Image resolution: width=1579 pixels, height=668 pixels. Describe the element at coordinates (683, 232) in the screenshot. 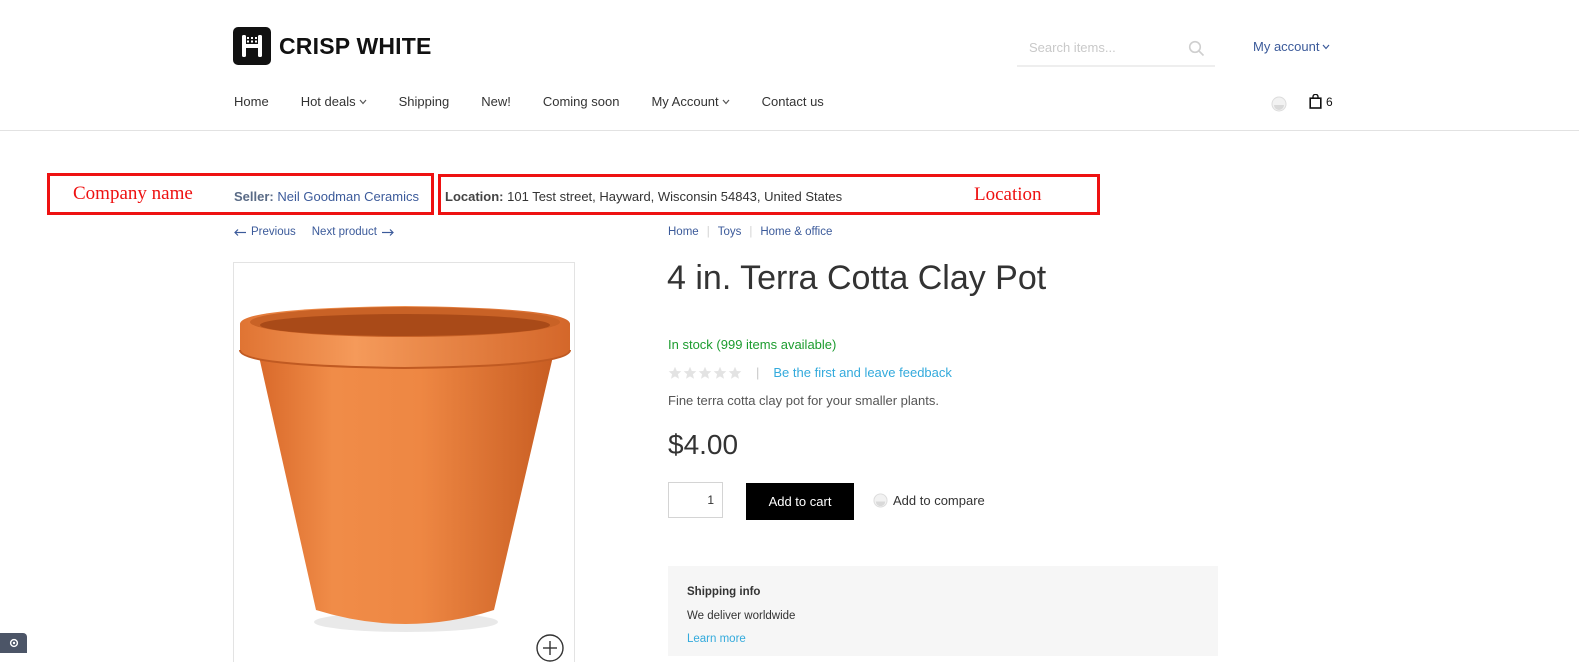

I see `breadcrumb-home: Home` at that location.